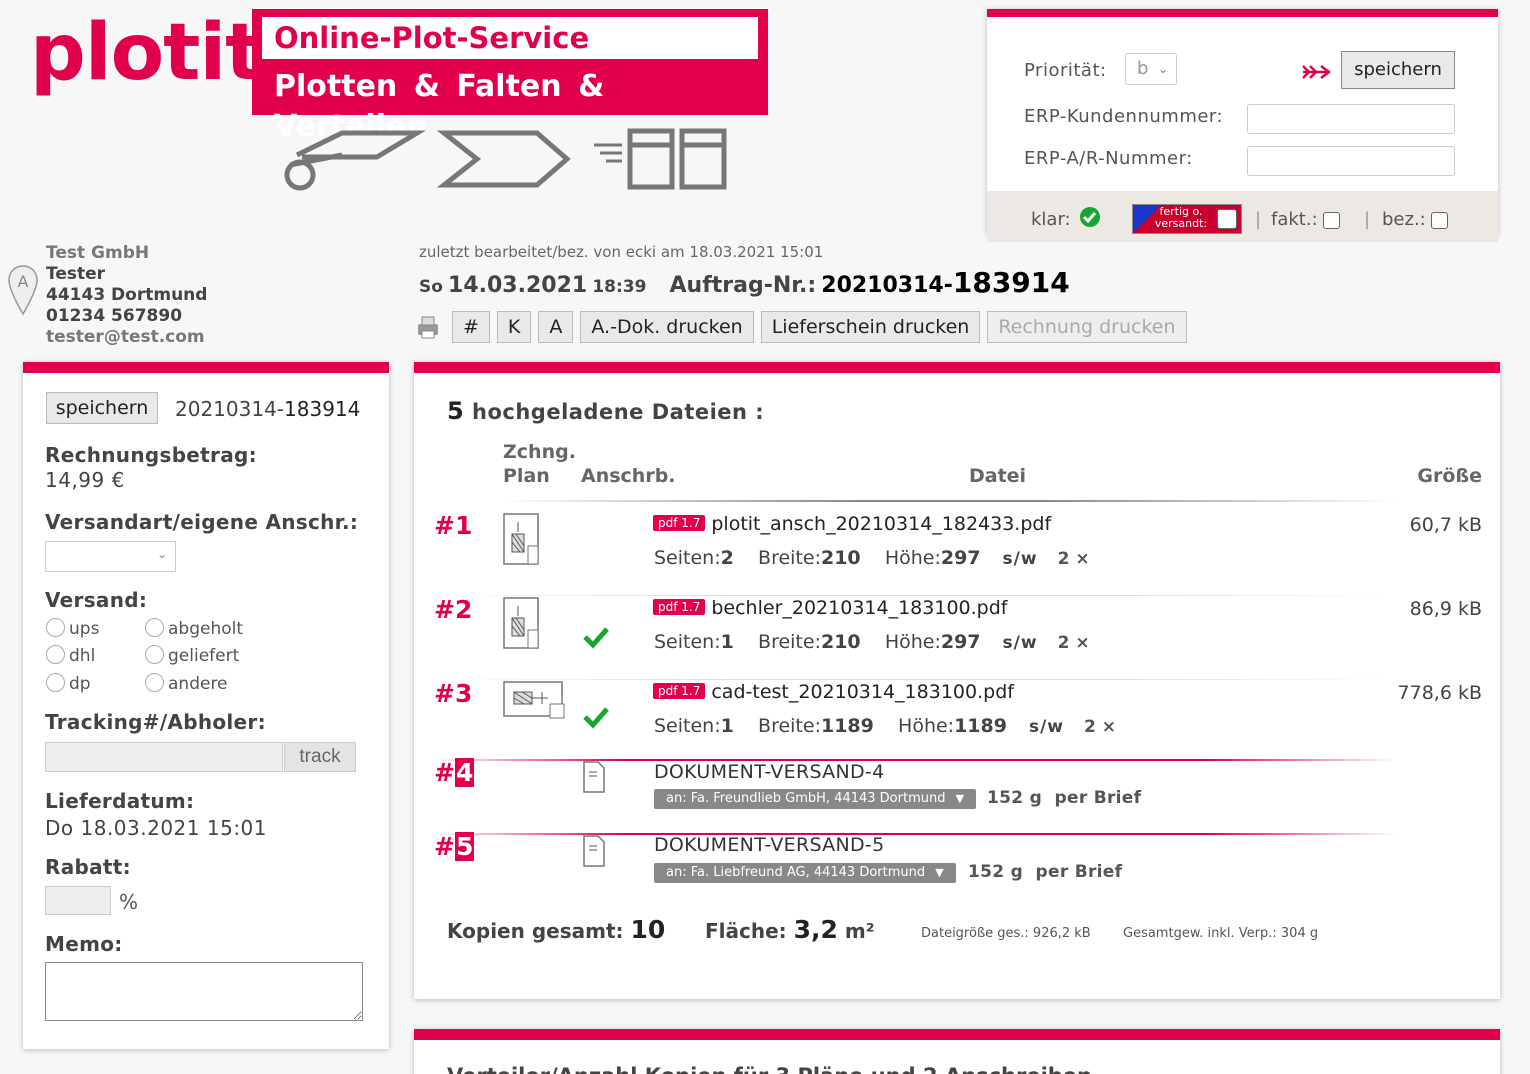 This screenshot has height=1074, width=1530. Describe the element at coordinates (431, 287) in the screenshot. I see `order-weekday: So` at that location.